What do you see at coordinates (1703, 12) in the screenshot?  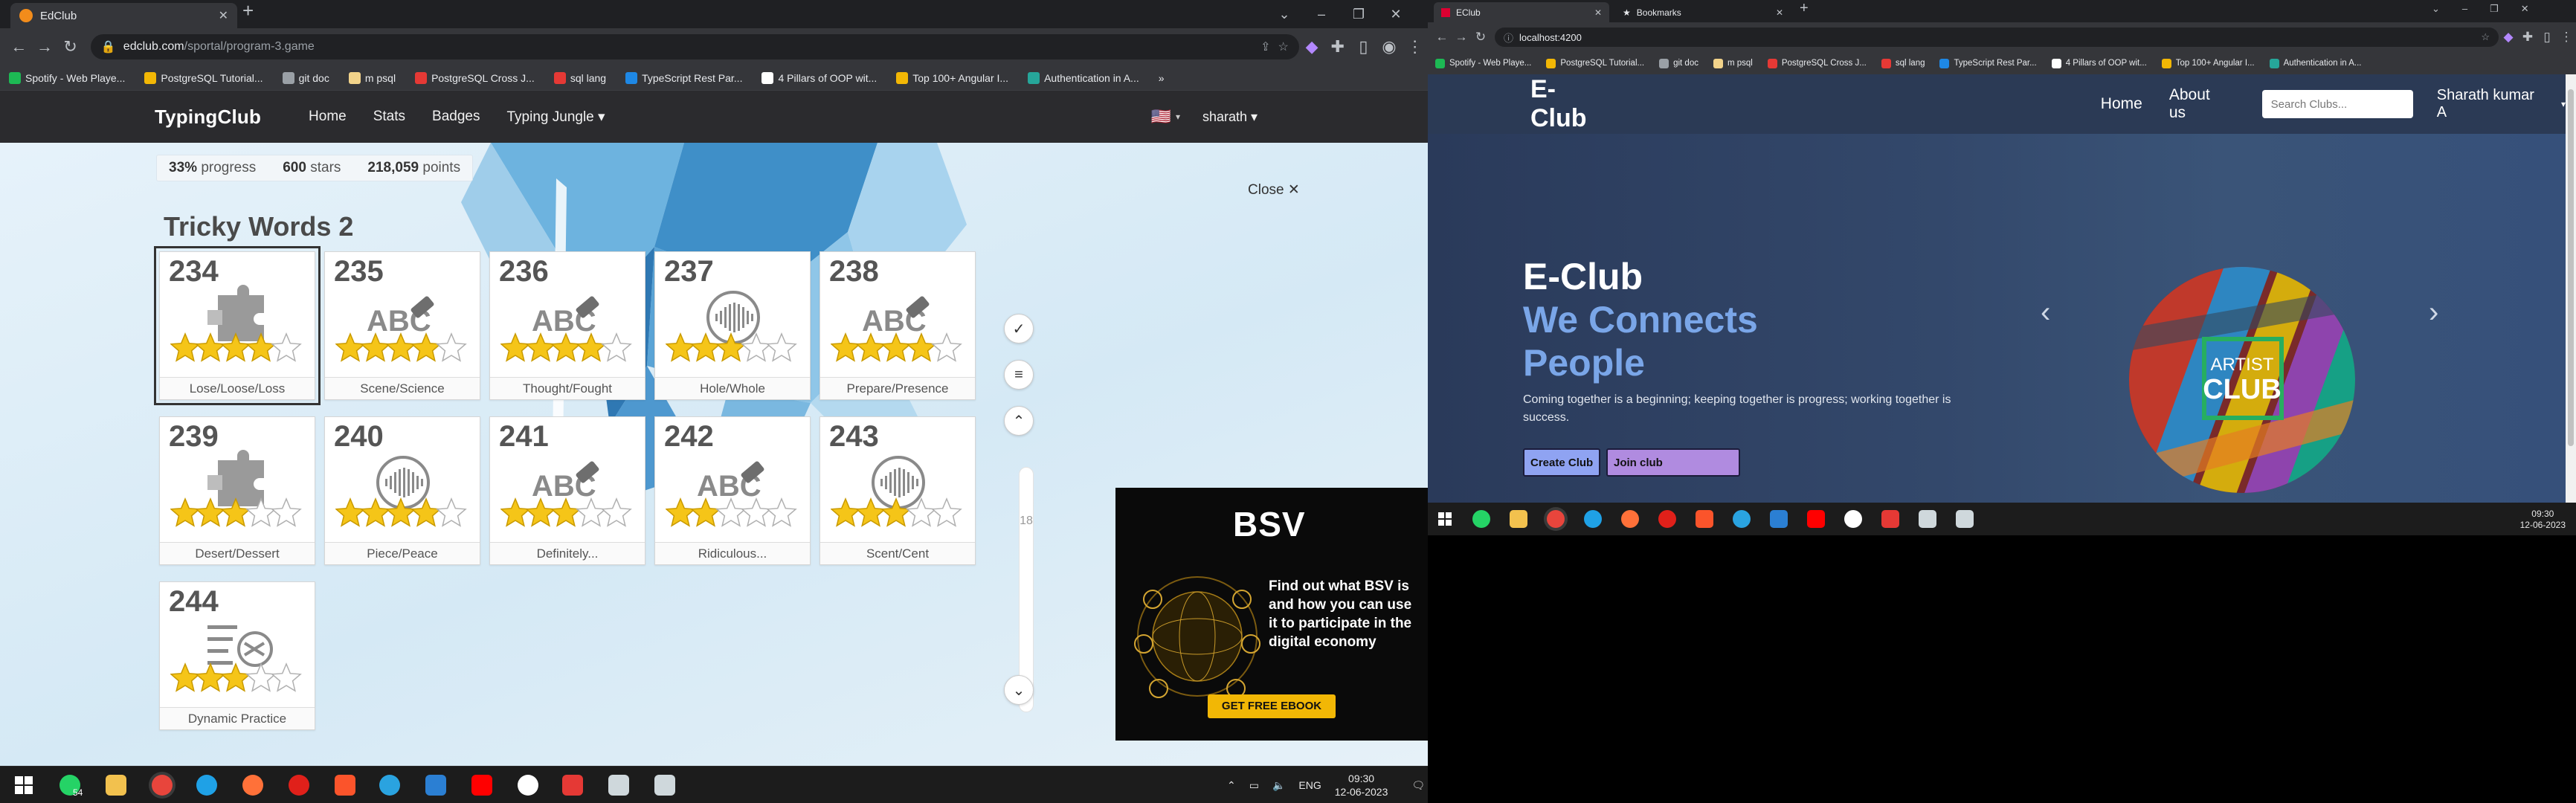 I see `tab-bookmarks: ★ Bookmarks ✕` at bounding box center [1703, 12].